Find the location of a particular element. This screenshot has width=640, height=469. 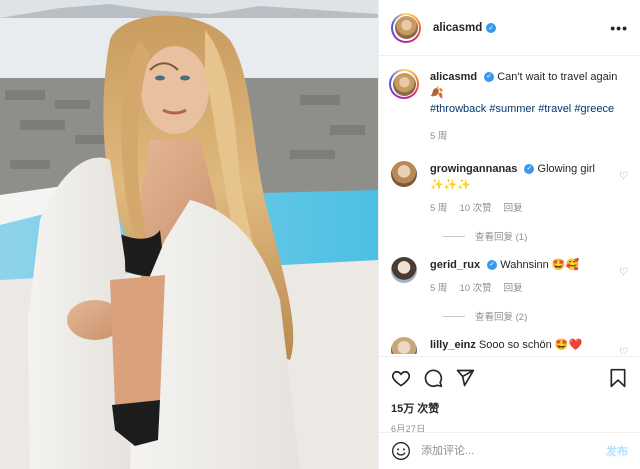

view-replies-label: 查看回复 (2) is located at coordinates (501, 317).